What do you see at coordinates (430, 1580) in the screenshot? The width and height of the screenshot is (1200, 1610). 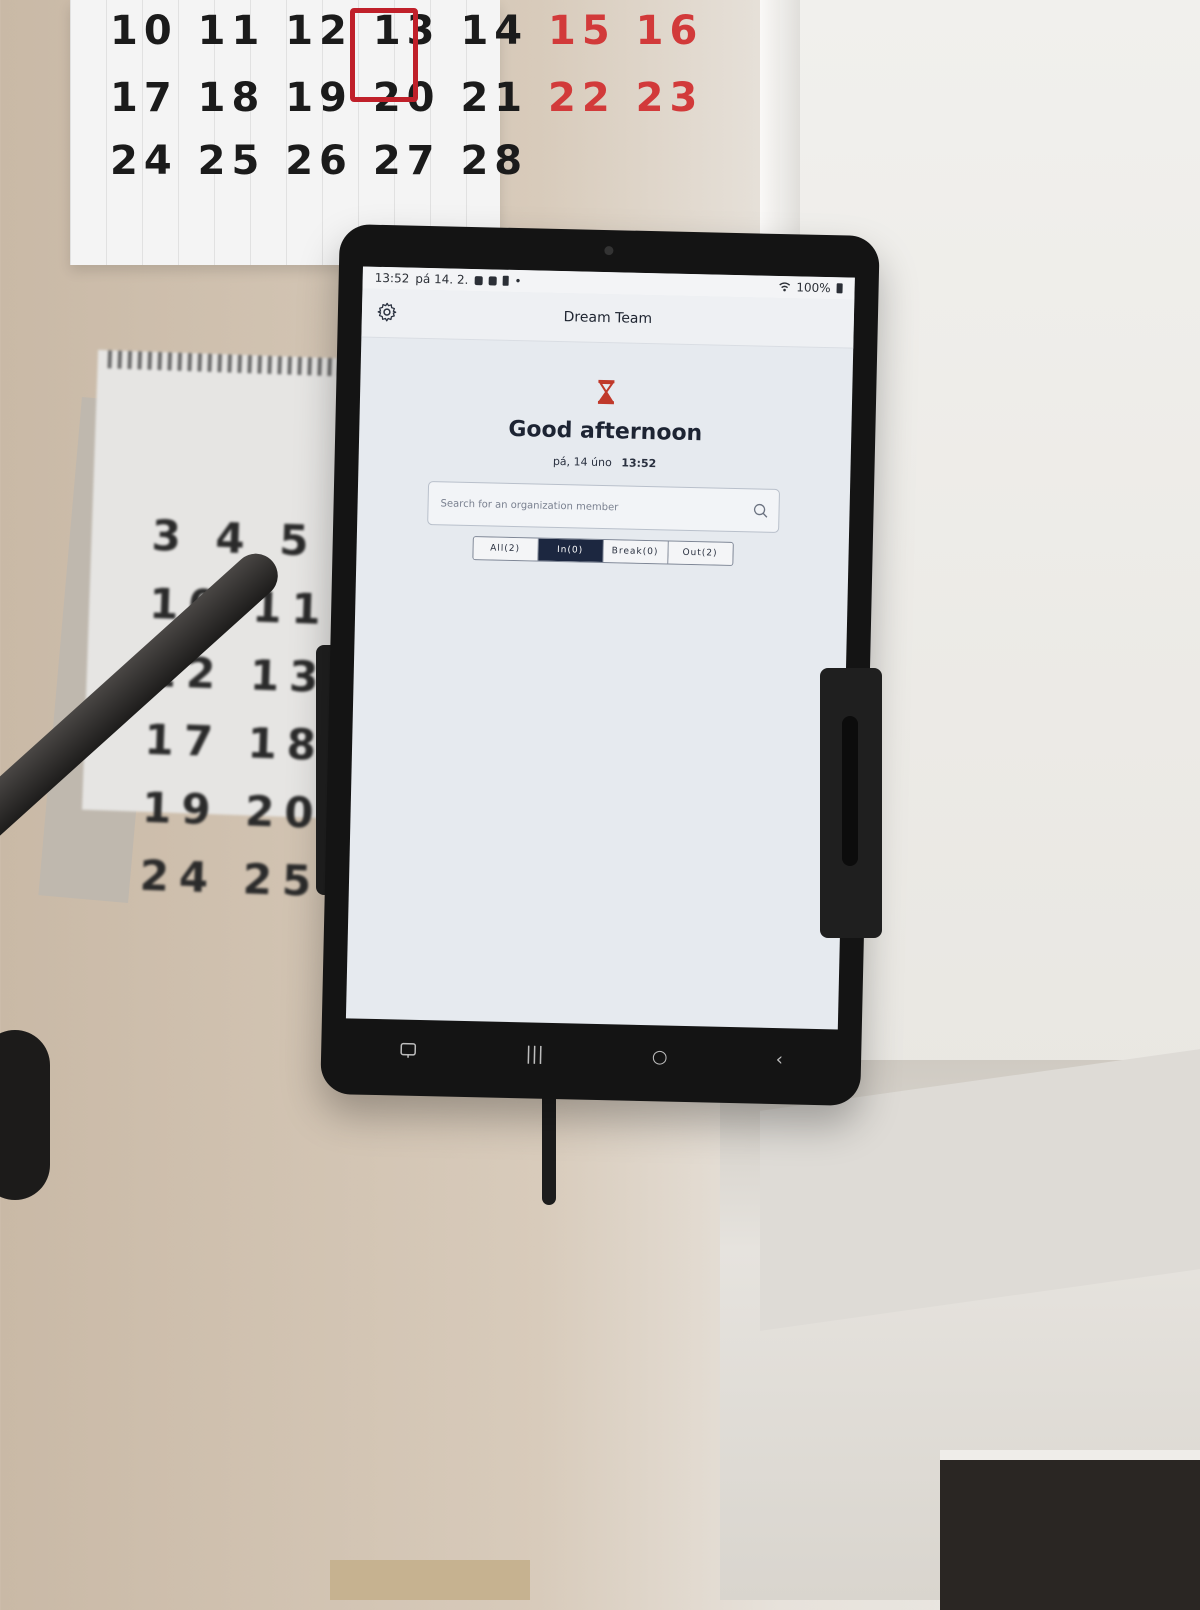 I see `floor-box` at bounding box center [430, 1580].